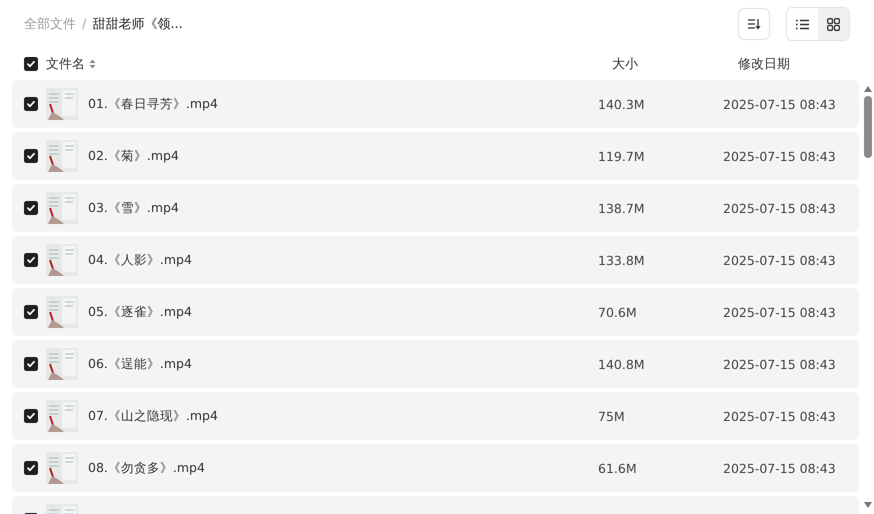 Image resolution: width=874 pixels, height=514 pixels. I want to click on file-size: 140.8M, so click(621, 364).